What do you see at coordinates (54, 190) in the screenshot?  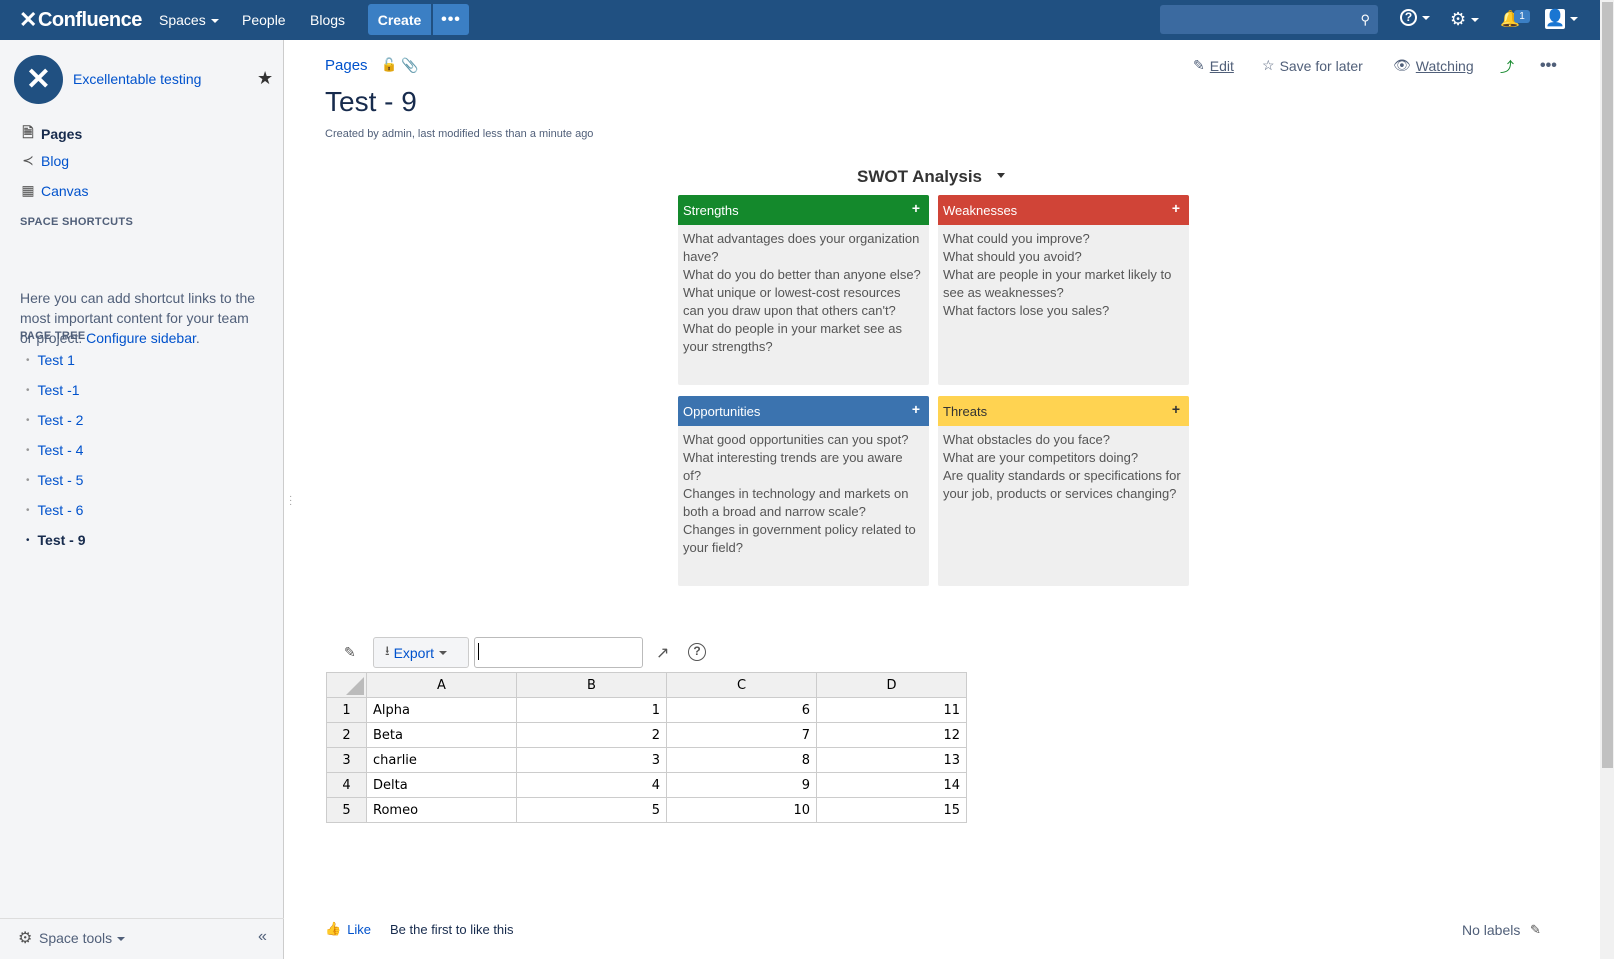 I see `sidebar-item-canvas: ▦ Canvas` at bounding box center [54, 190].